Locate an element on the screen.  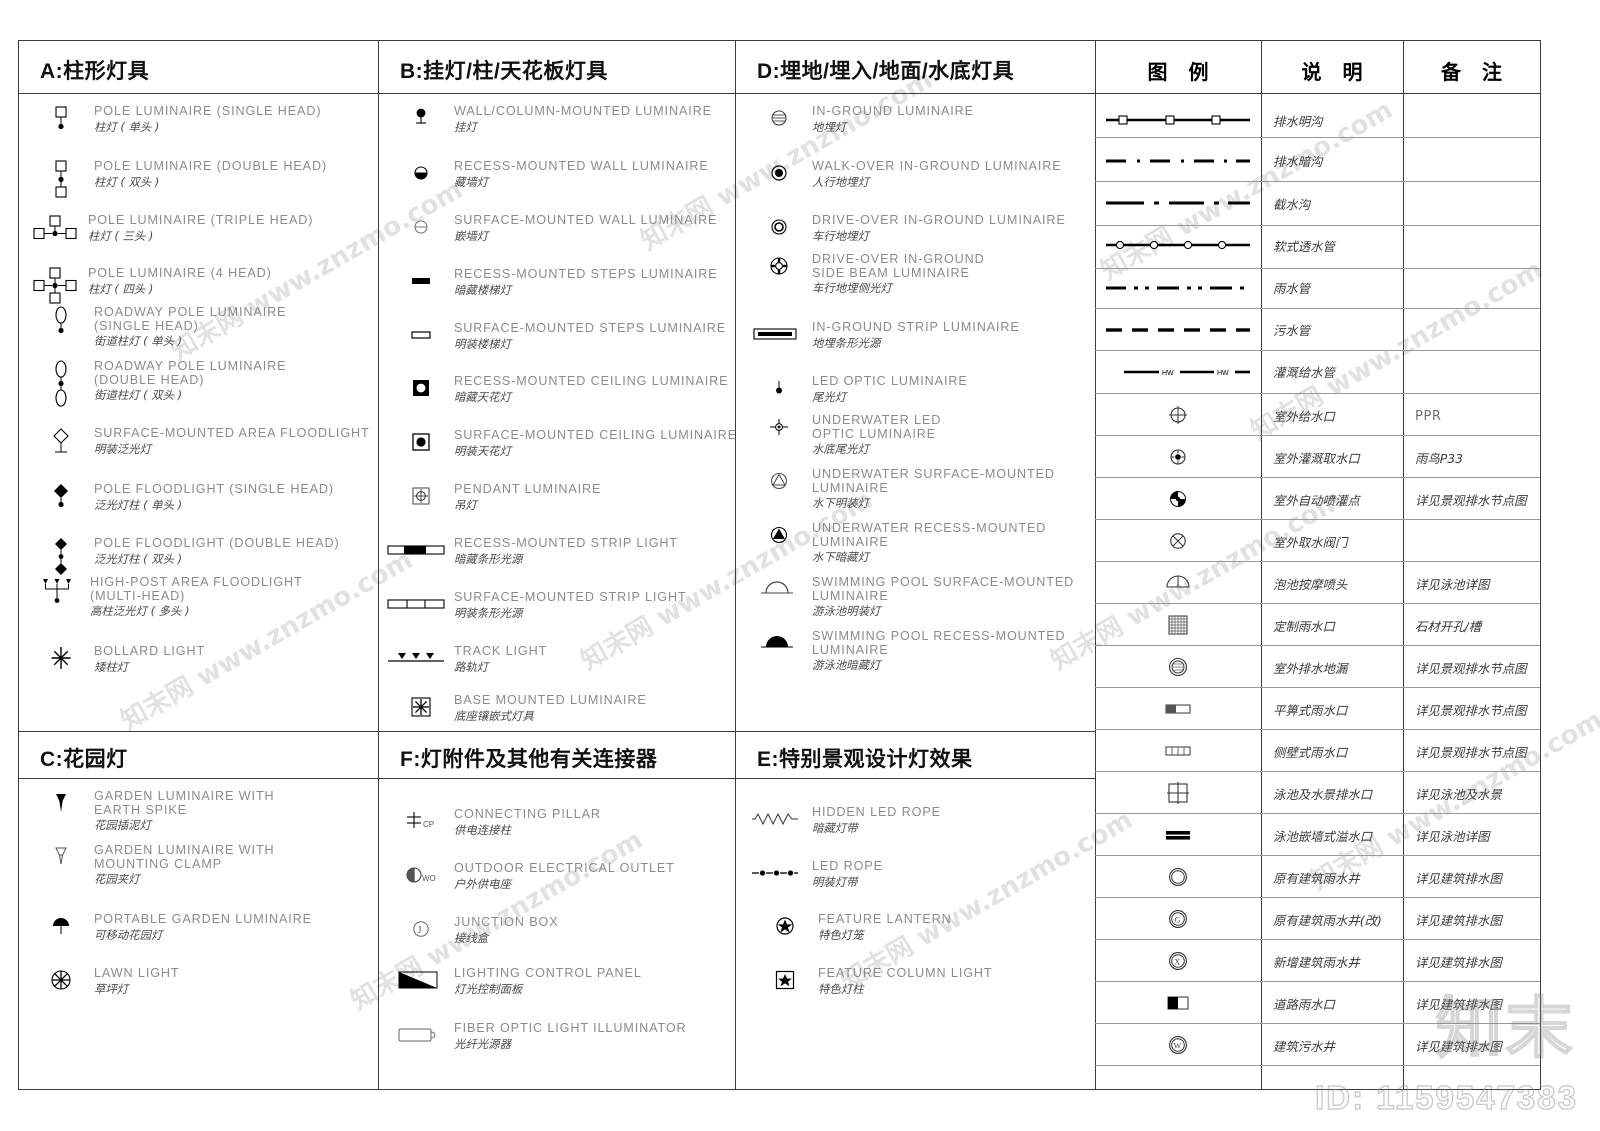
list-item: SURFACE-MOUNTED CEILING LUMINAIRE 明装天花灯 is located at coordinates (566, 443).